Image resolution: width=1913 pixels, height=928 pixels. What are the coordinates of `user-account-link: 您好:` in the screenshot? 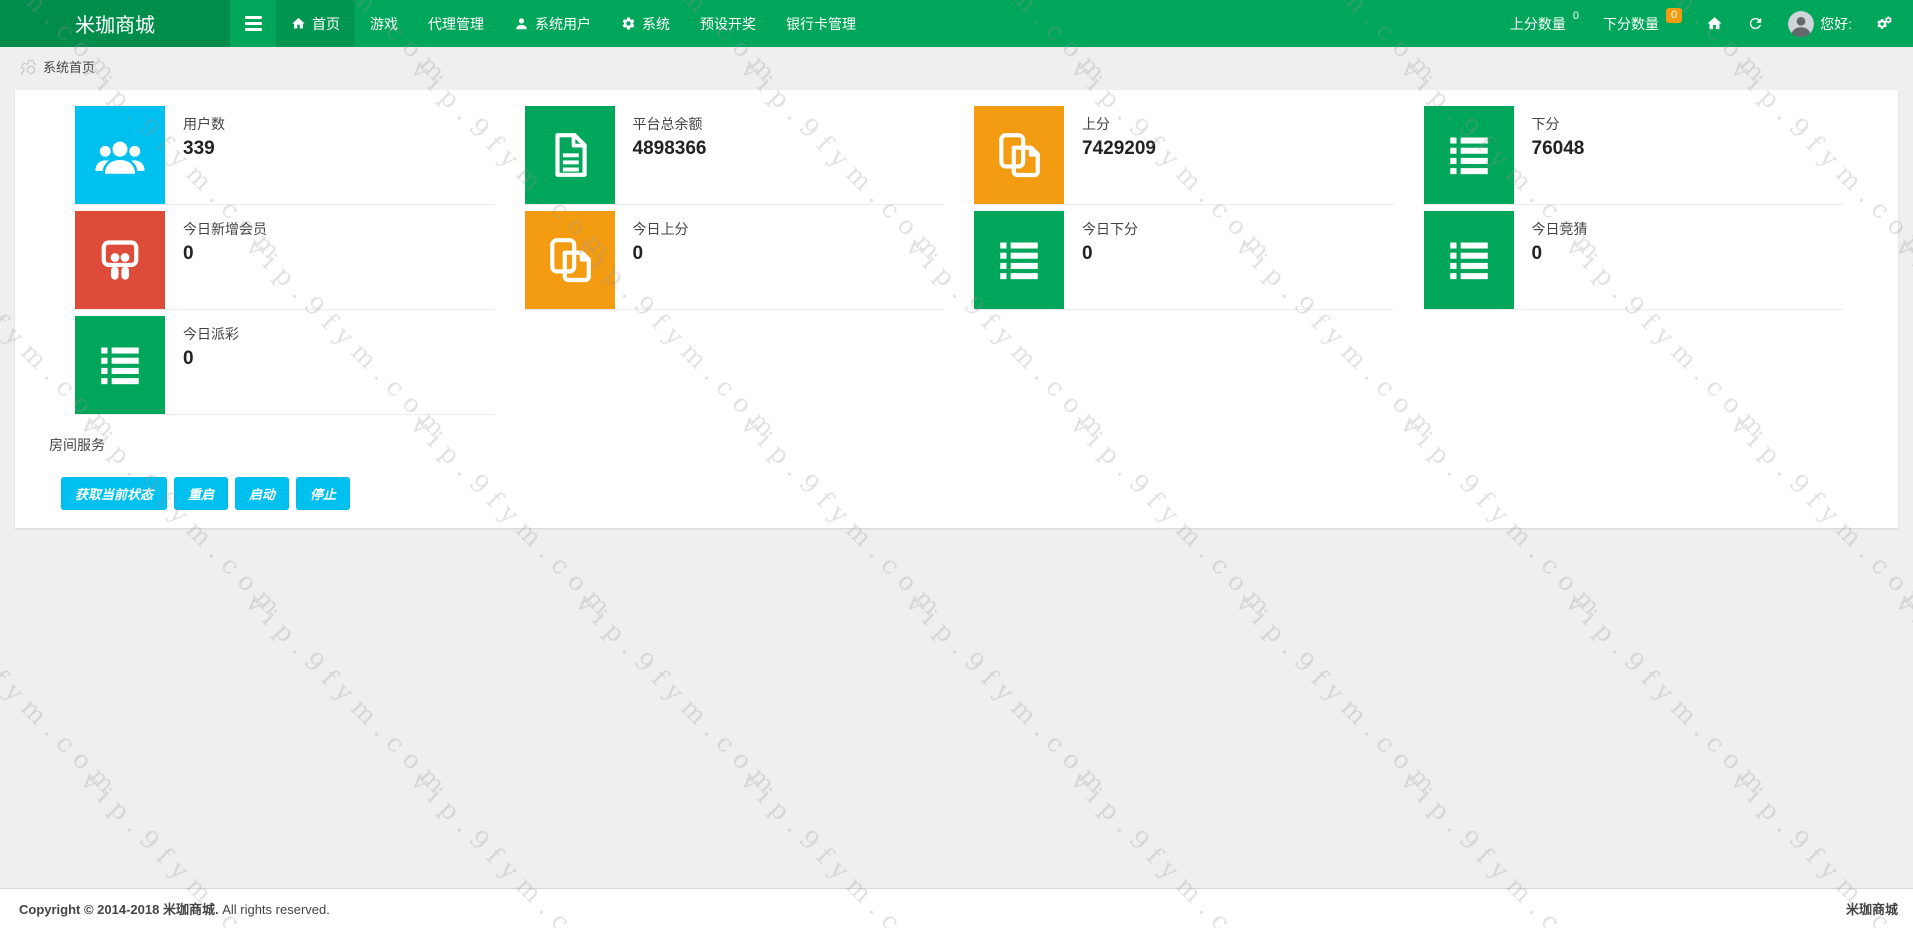 It's located at (1820, 23).